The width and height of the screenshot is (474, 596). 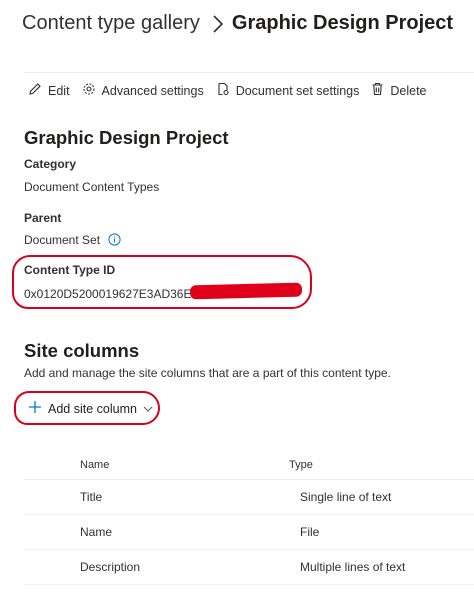 I want to click on category-label: Category, so click(x=50, y=164).